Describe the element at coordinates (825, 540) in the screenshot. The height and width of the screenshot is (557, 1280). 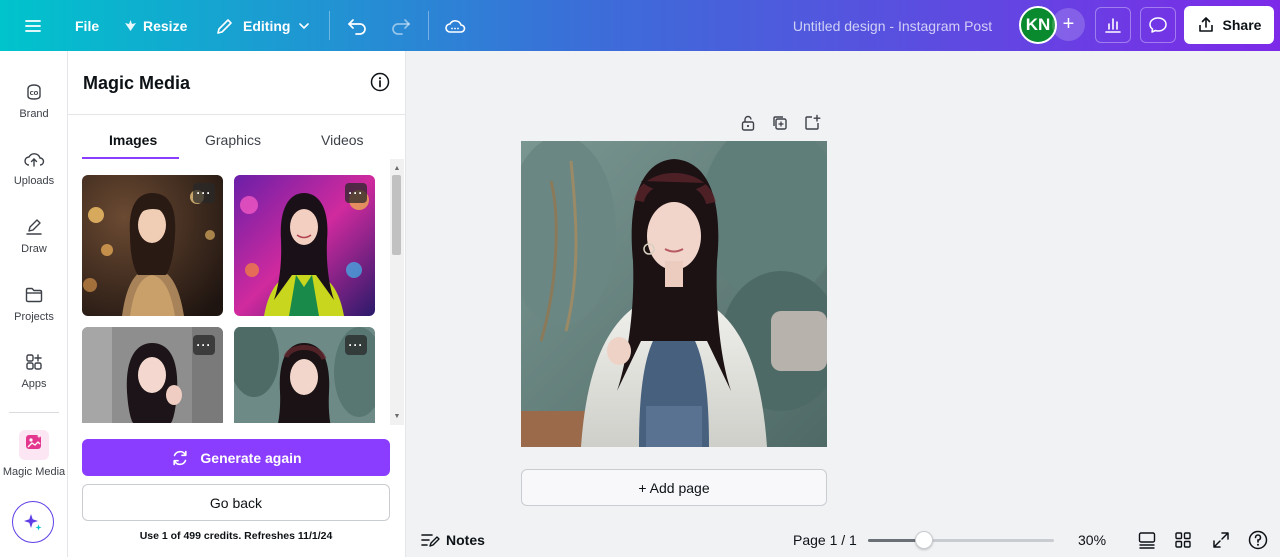
I see `page-indicator: Page 1 / 1` at that location.